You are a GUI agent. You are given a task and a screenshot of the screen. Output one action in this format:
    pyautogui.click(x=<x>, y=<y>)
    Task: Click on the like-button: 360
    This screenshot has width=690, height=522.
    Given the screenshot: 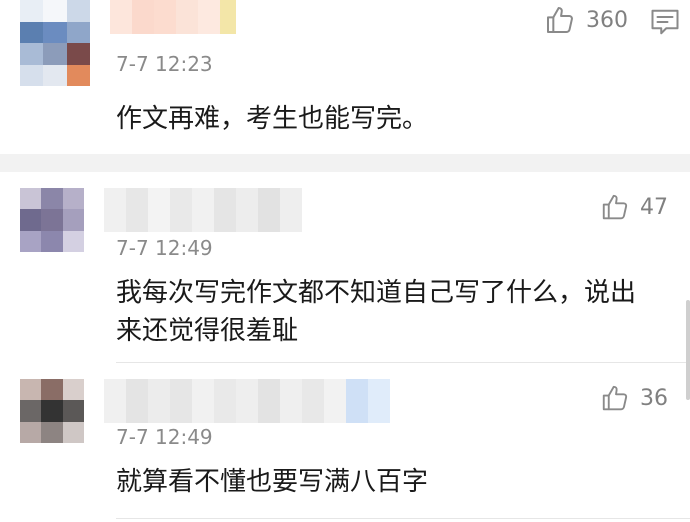 What is the action you would take?
    pyautogui.click(x=586, y=20)
    